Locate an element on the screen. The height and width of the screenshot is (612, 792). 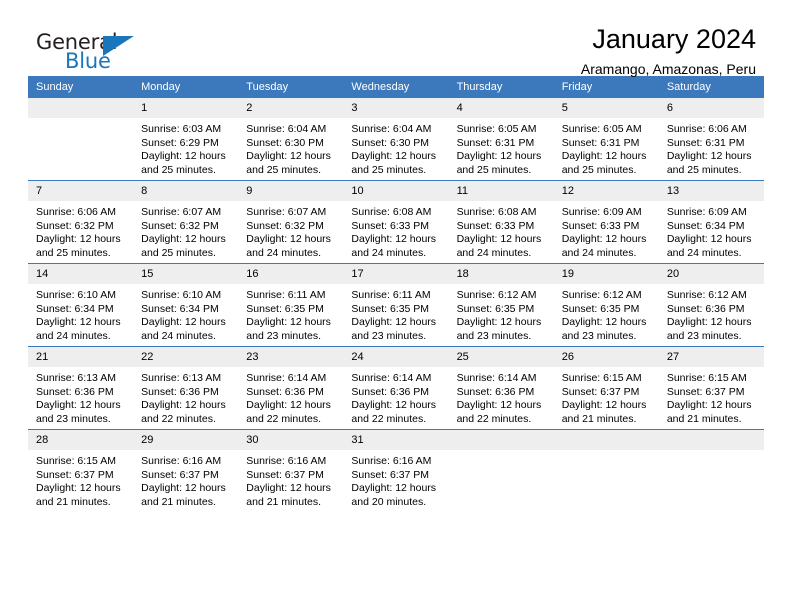
day-sunset-text: Sunset: 6:29 PM is located at coordinates (180, 142).